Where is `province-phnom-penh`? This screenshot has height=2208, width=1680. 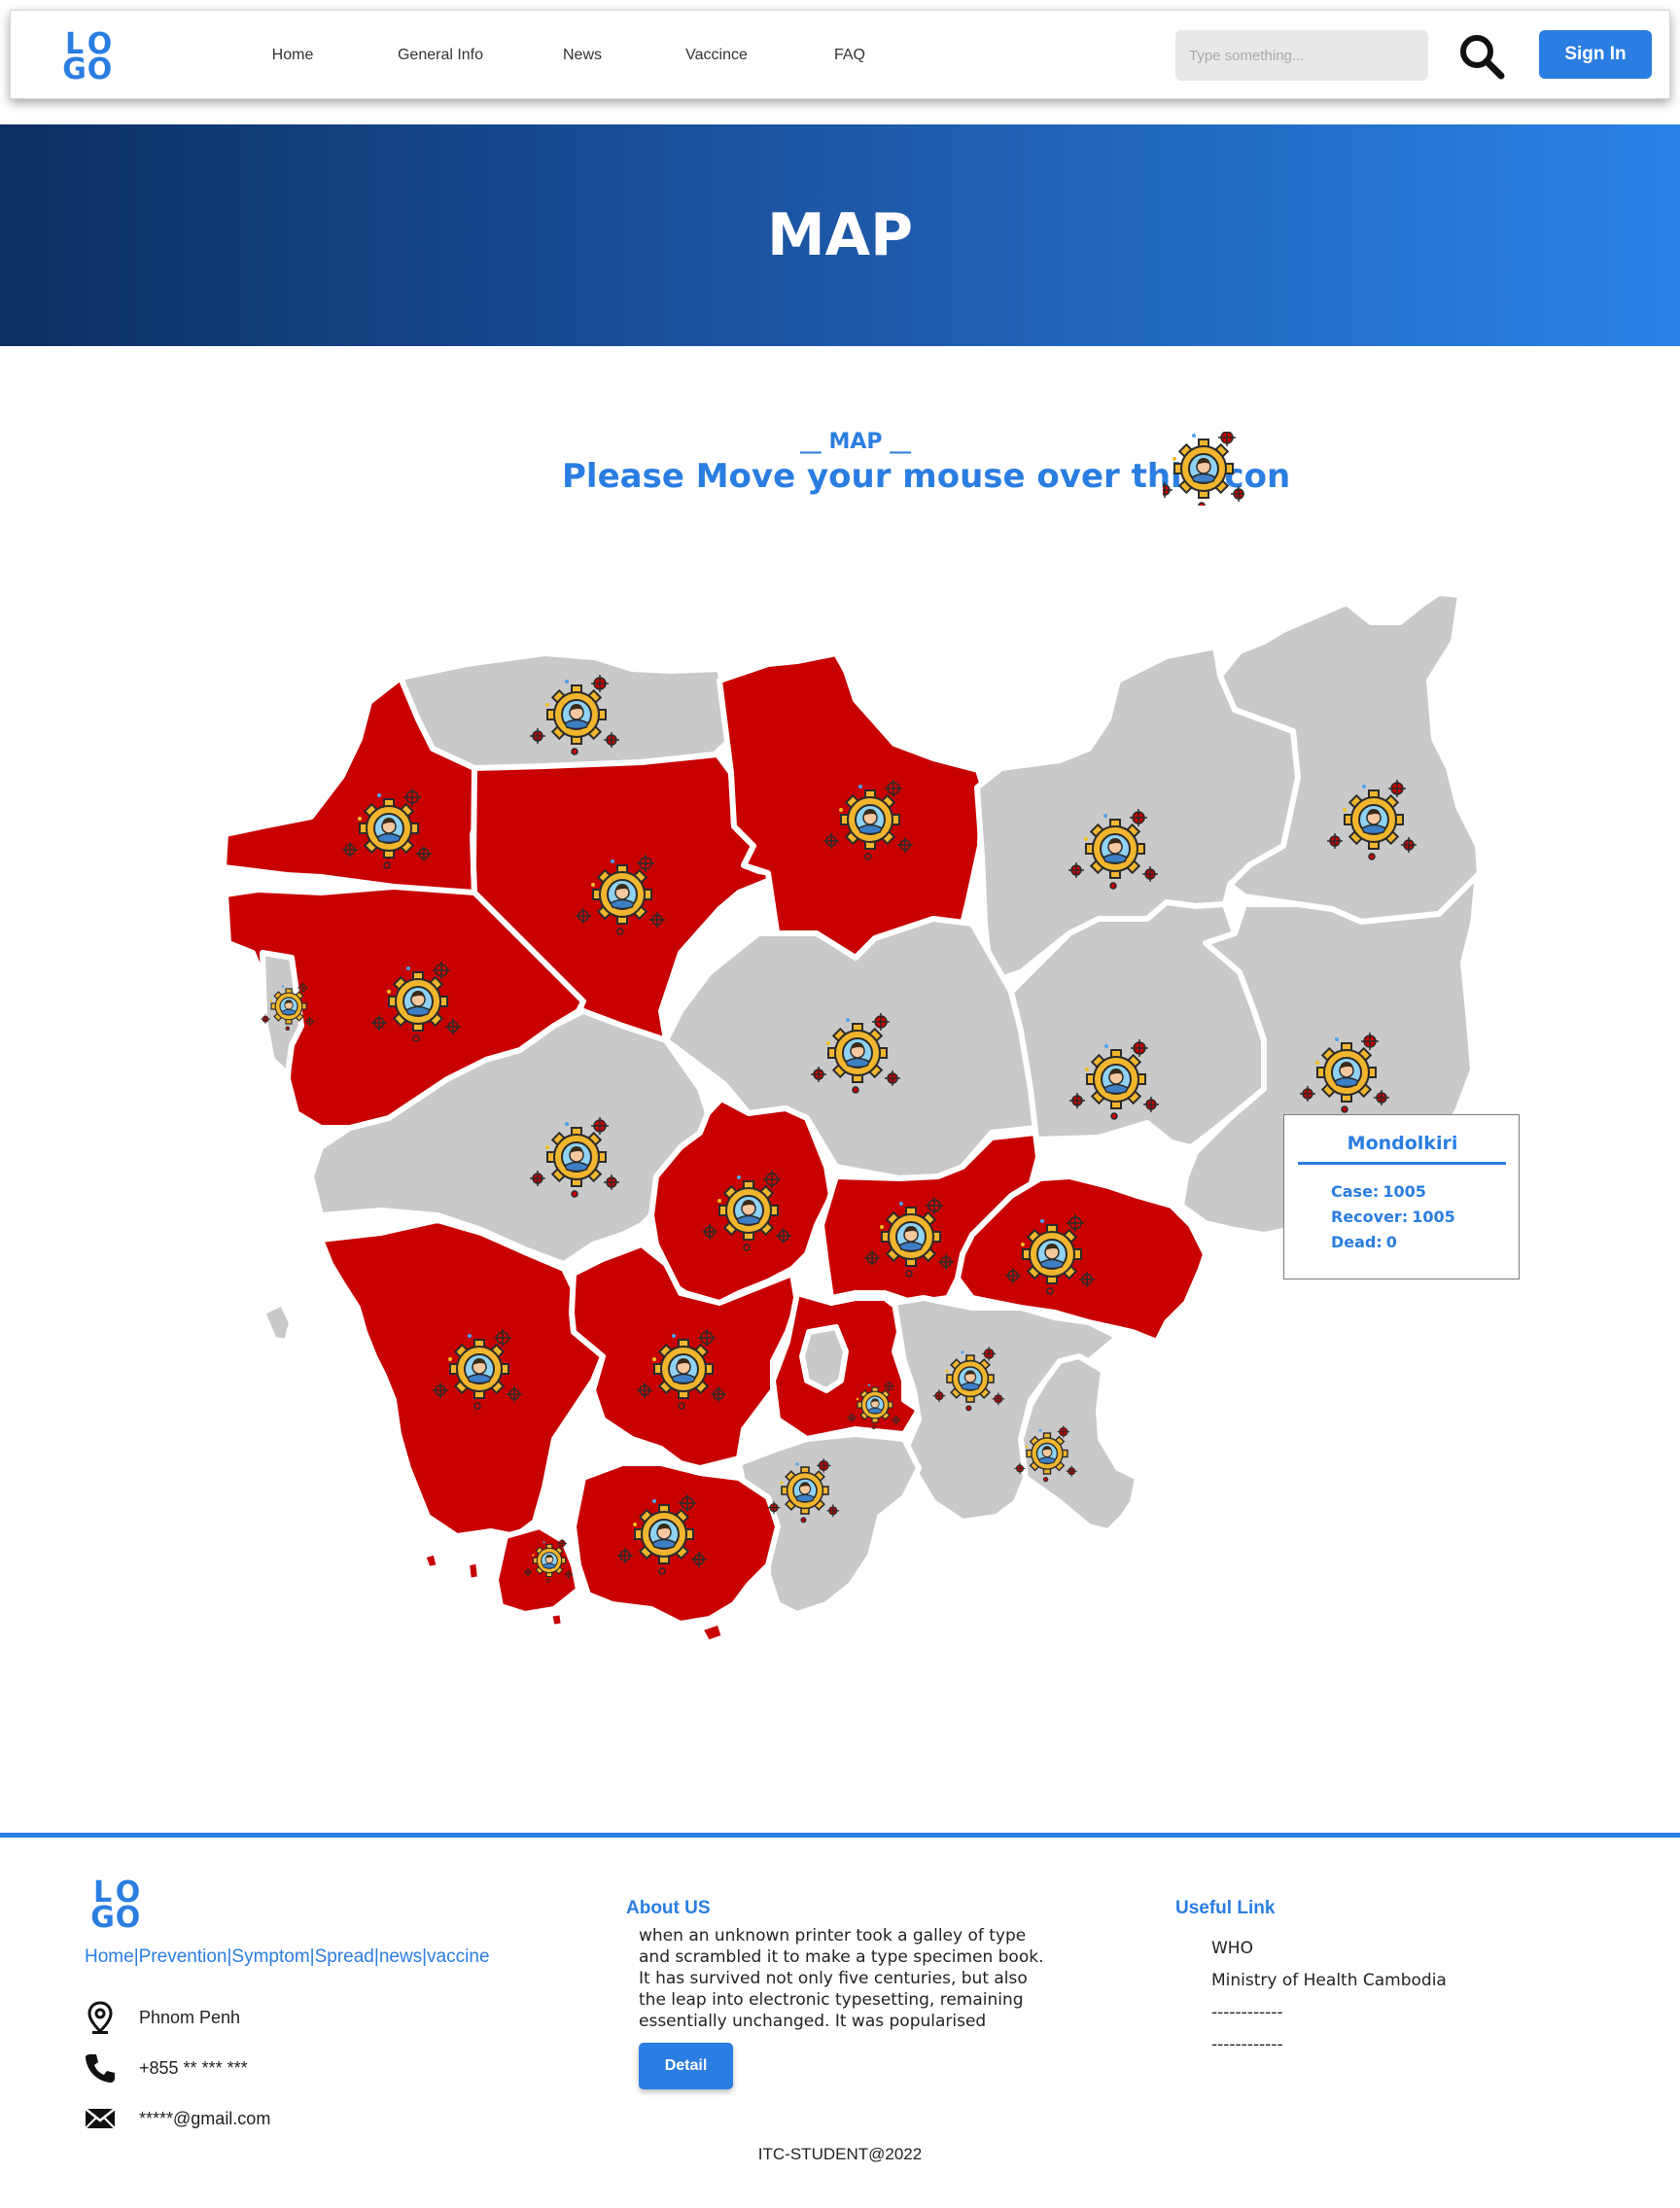
province-phnom-penh is located at coordinates (824, 1358).